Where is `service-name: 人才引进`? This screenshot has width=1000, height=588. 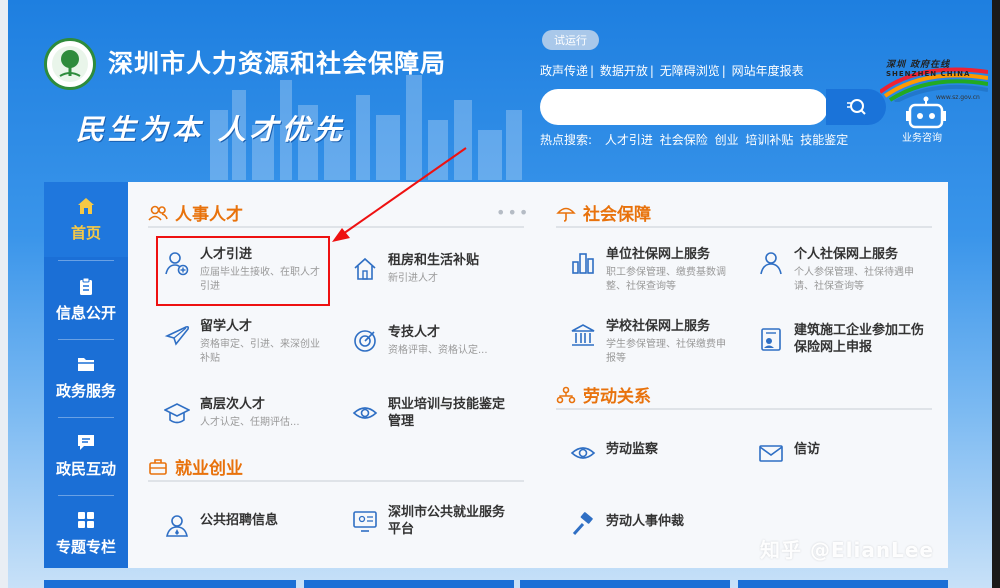 service-name: 人才引进 is located at coordinates (226, 254).